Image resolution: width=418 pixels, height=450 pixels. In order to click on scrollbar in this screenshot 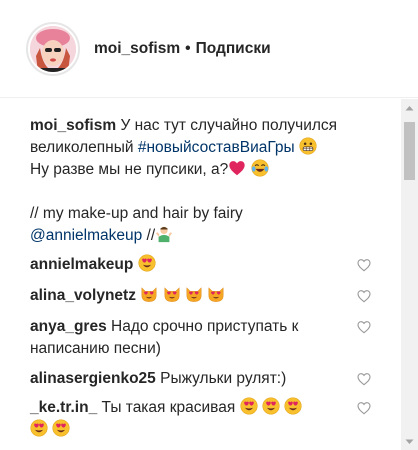, I will do `click(409, 274)`.